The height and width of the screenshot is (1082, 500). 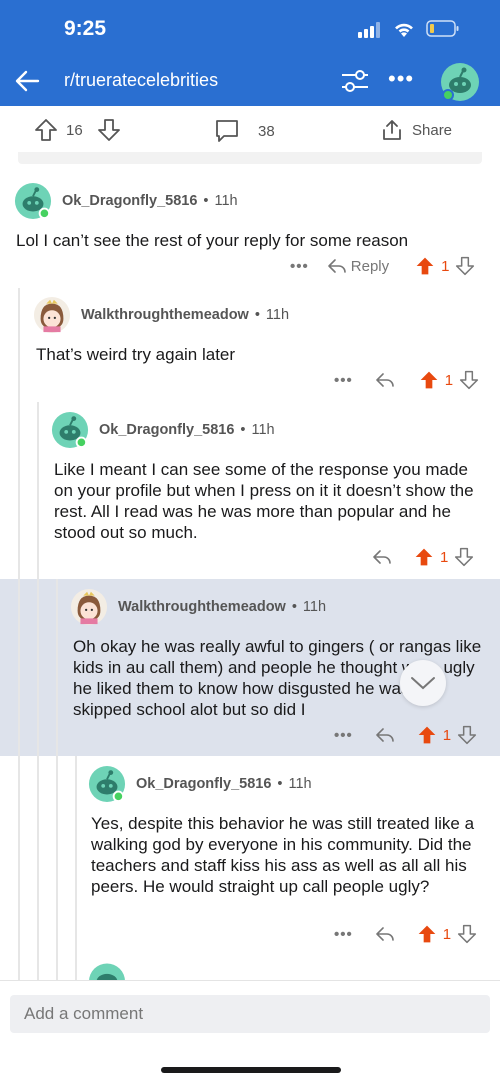 What do you see at coordinates (250, 81) in the screenshot?
I see `top-nav-bar: r/trueratecelebrities •••` at bounding box center [250, 81].